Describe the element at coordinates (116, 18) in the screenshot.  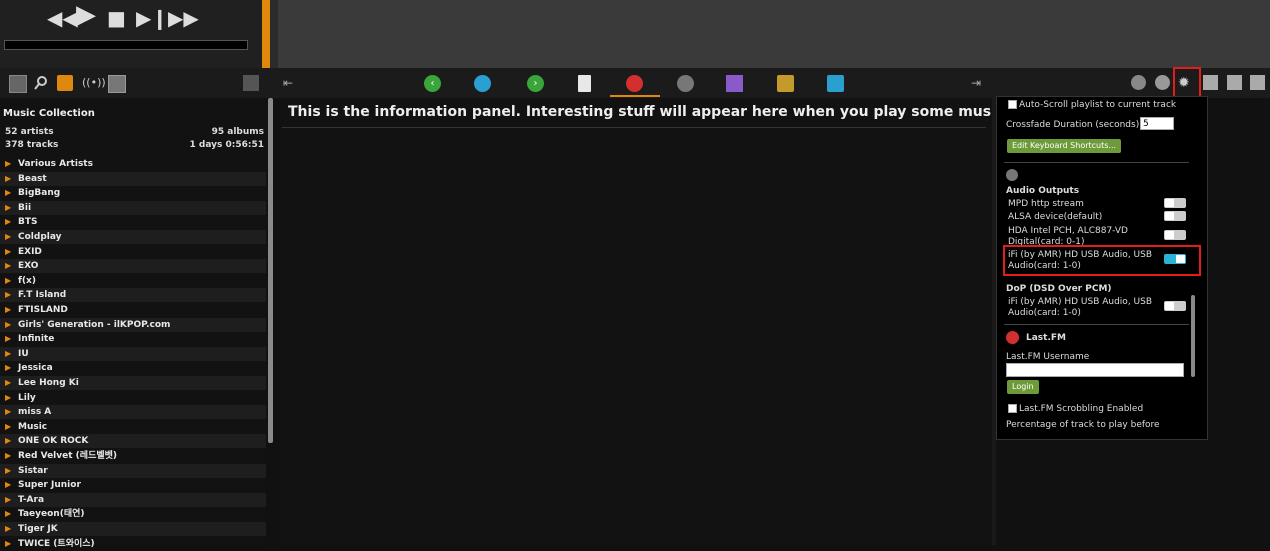
I see `stop-icon: ■` at that location.